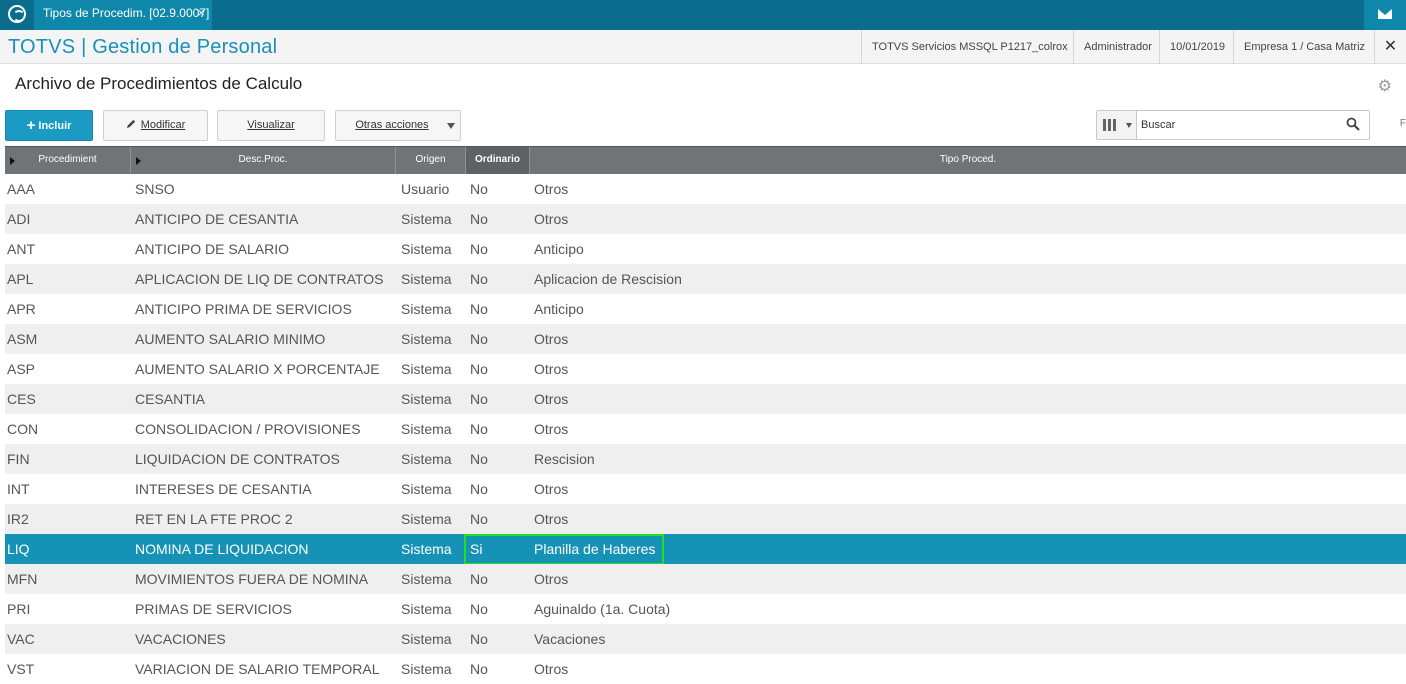 The image size is (1406, 684). I want to click on include-label: Incluir, so click(55, 126).